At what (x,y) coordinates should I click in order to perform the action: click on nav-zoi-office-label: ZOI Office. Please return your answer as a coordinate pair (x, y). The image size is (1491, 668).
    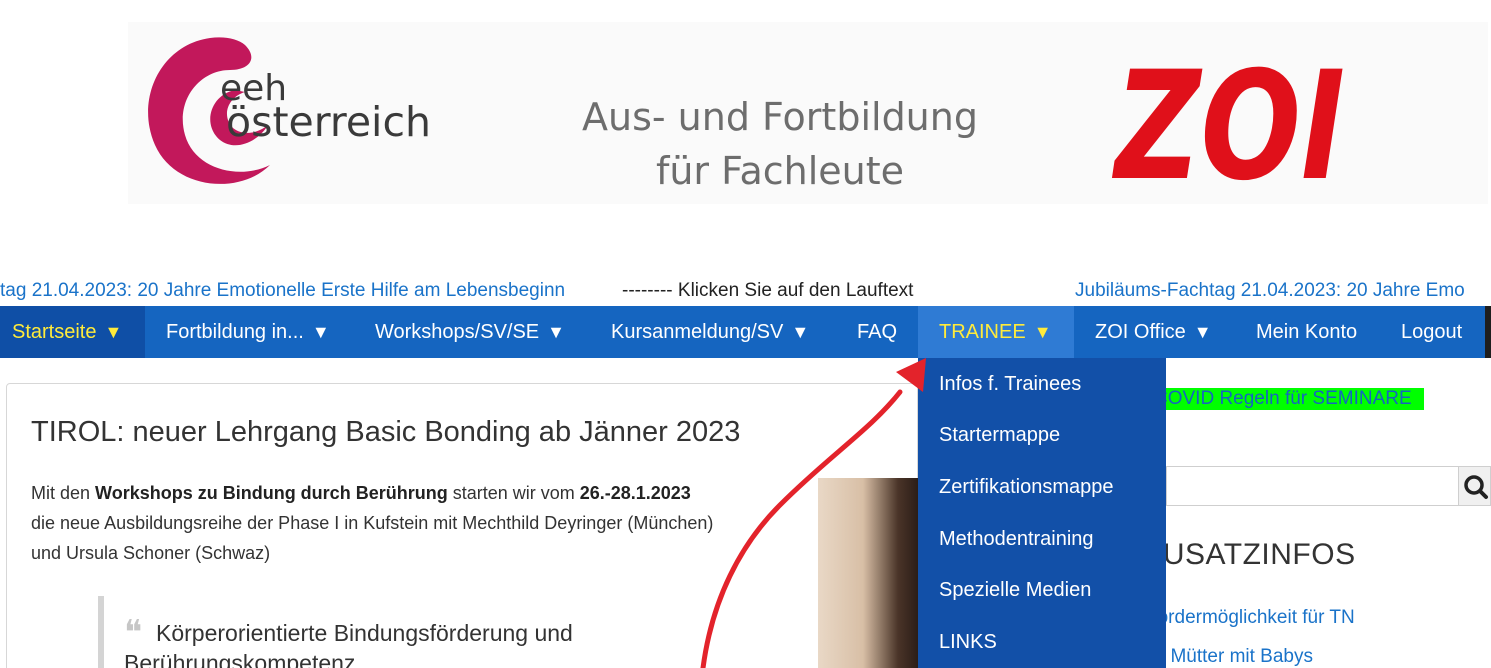
    Looking at the image, I should click on (1140, 332).